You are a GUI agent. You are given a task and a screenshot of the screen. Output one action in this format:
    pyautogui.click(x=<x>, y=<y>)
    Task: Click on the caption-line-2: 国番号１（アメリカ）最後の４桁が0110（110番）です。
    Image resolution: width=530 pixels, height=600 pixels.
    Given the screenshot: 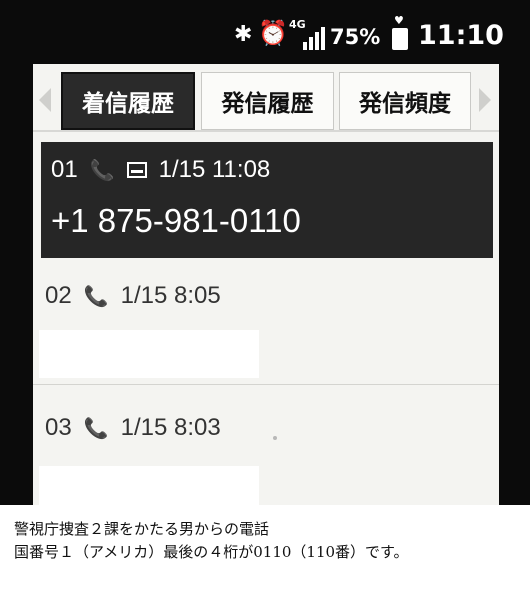 What is the action you would take?
    pyautogui.click(x=211, y=552)
    